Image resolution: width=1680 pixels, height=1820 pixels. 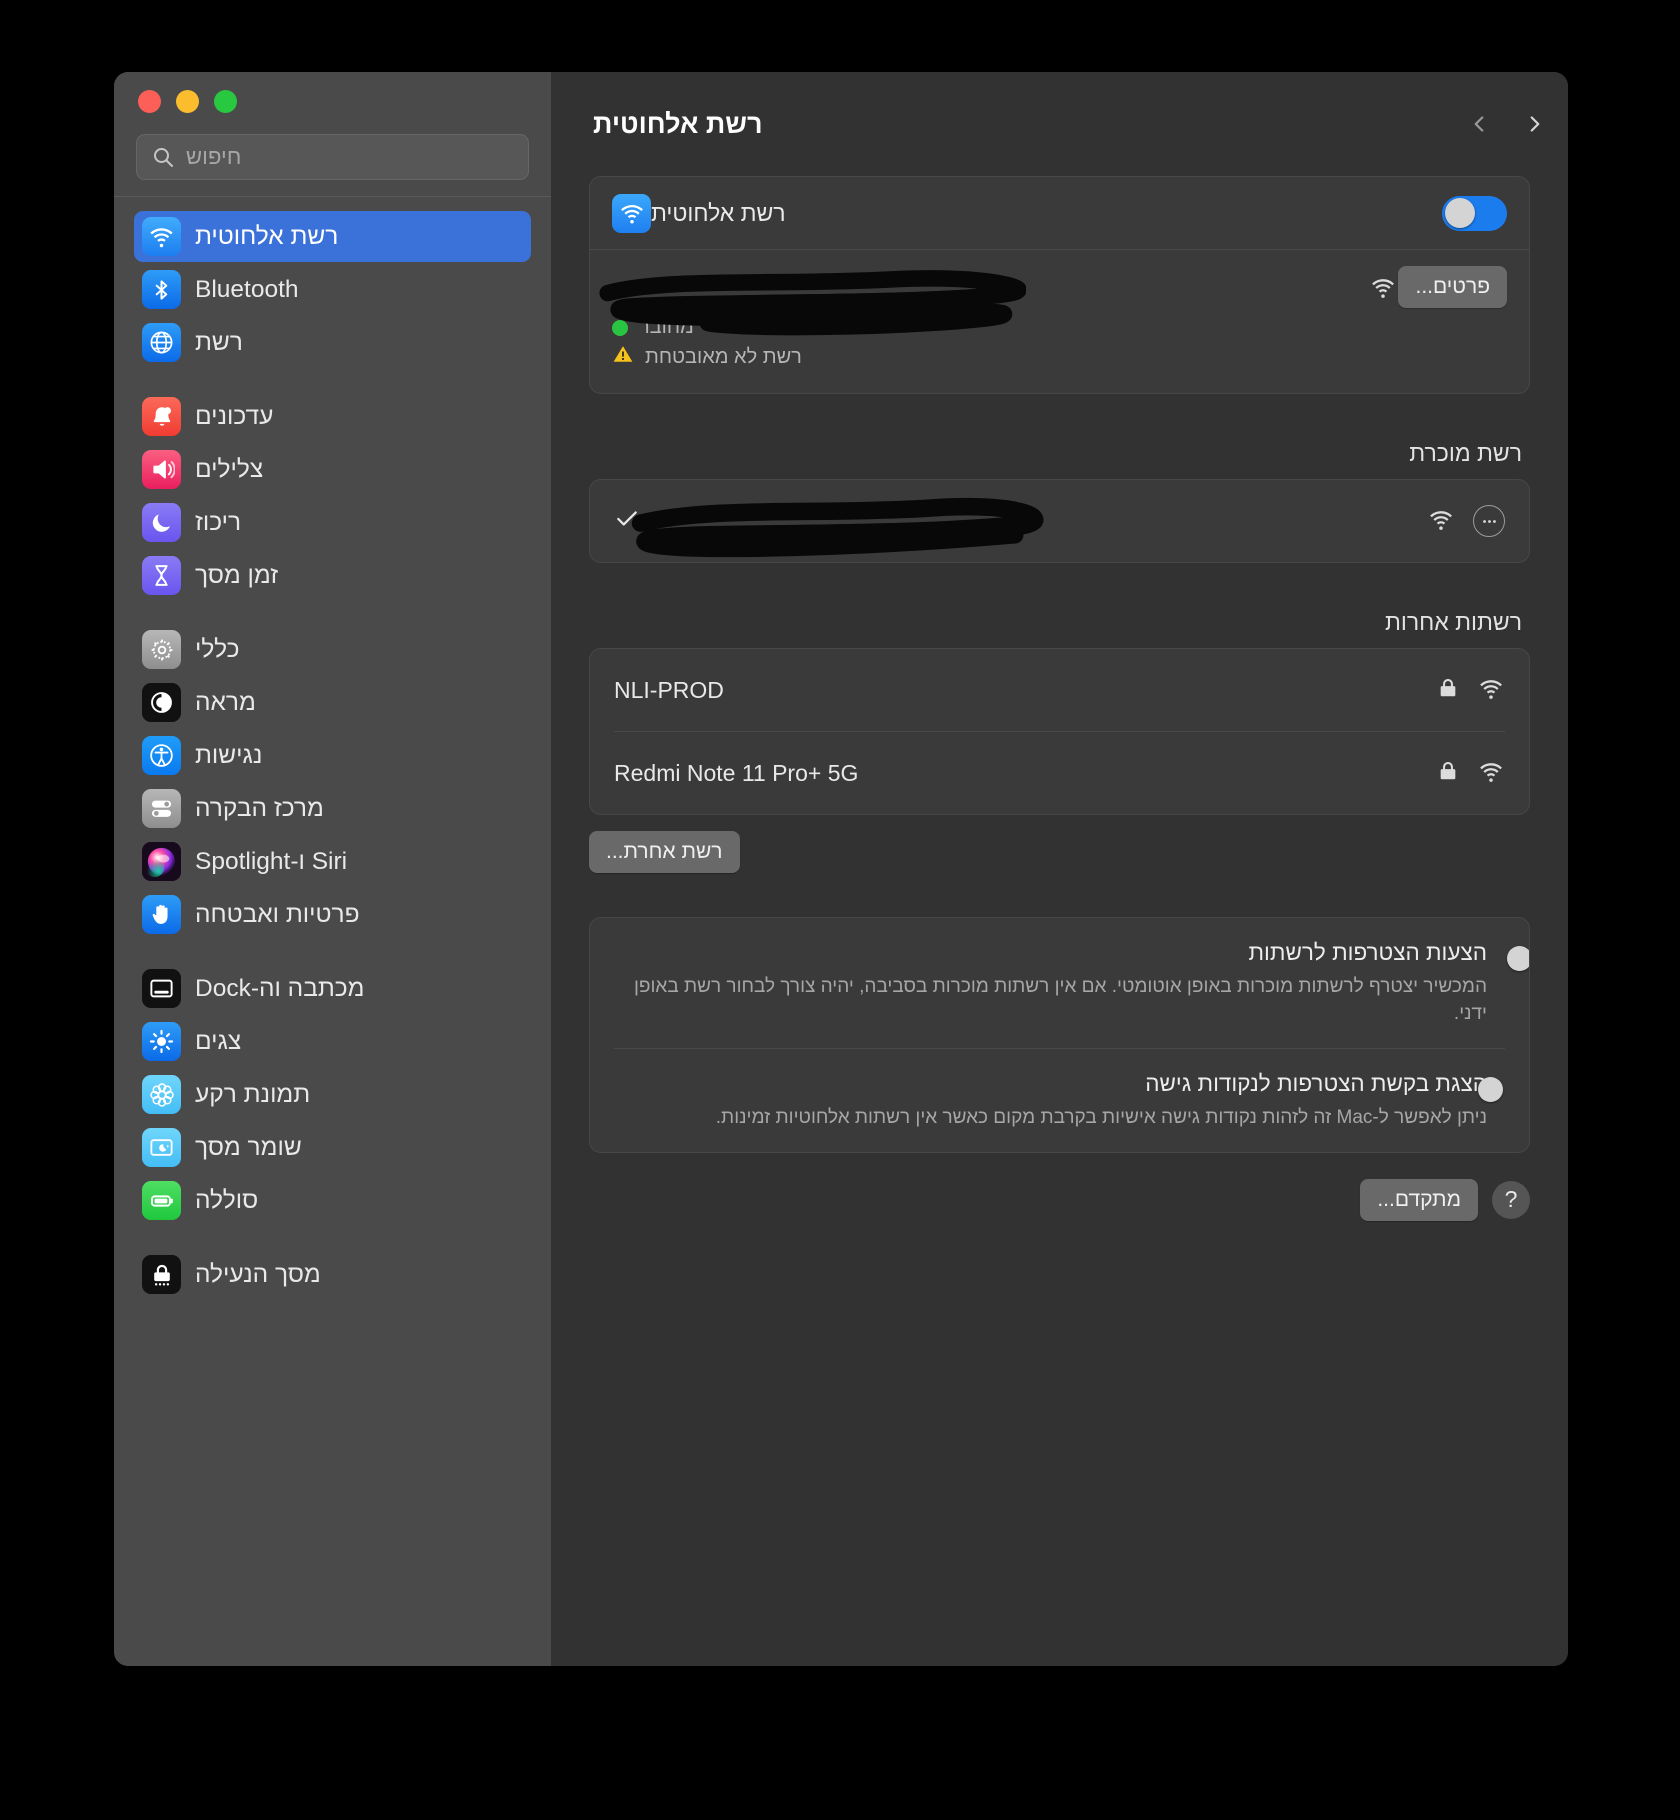 What do you see at coordinates (332, 914) in the screenshot?
I see `sidebar-item-privacy-security: פרטיות ואבטחה` at bounding box center [332, 914].